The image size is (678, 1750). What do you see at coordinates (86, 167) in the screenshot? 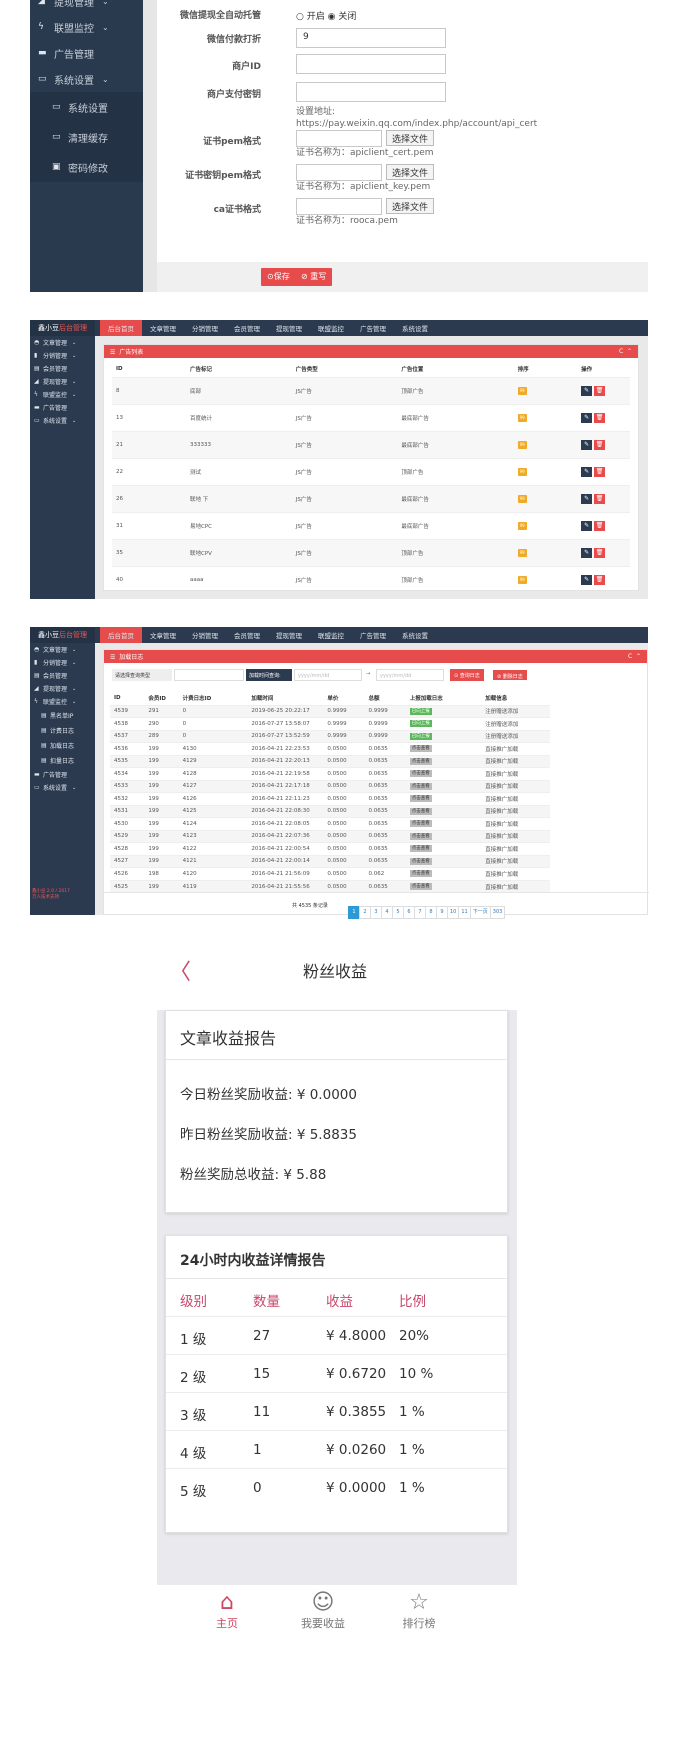
I see `sidebar-item: ▣ 密码修改` at bounding box center [86, 167].